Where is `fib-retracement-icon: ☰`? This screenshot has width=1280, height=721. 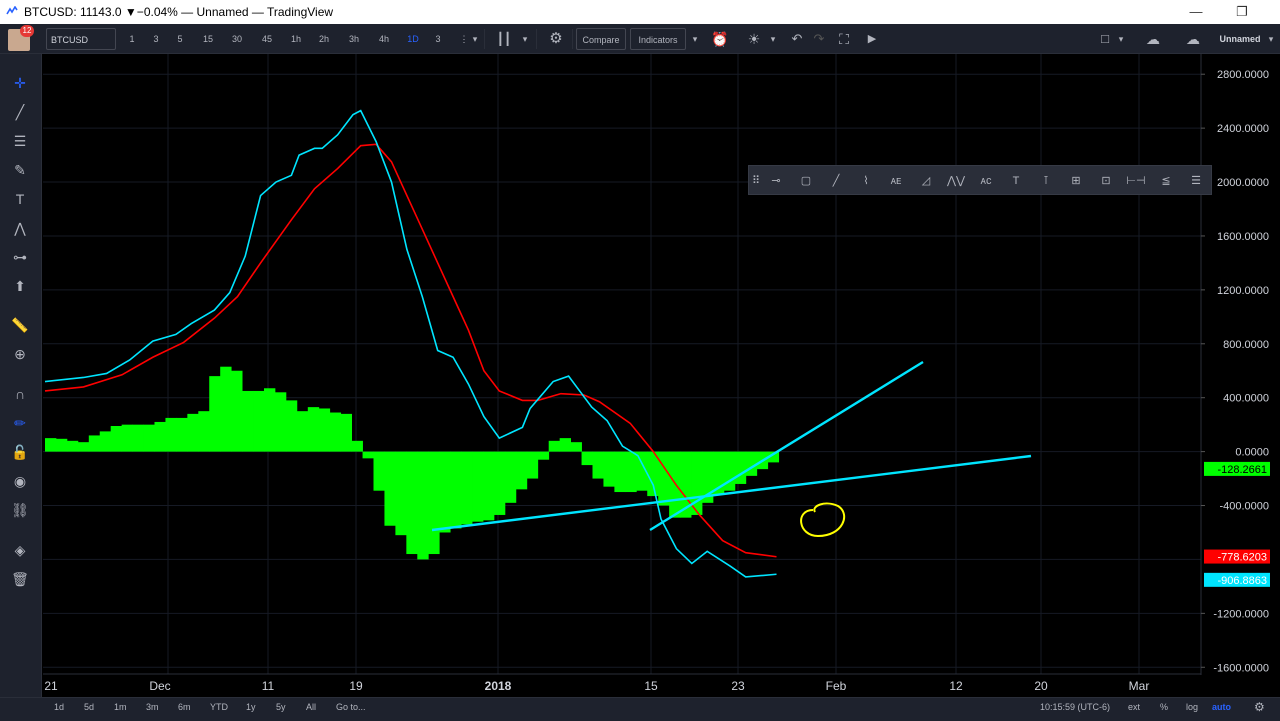 fib-retracement-icon: ☰ is located at coordinates (20, 141).